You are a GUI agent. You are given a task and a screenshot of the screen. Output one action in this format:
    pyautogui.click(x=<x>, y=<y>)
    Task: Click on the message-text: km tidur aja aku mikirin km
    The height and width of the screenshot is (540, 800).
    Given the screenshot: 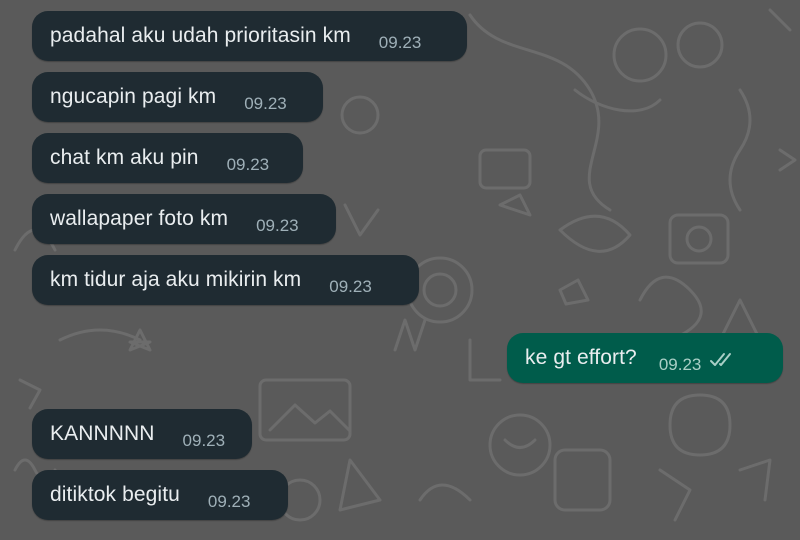 What is the action you would take?
    pyautogui.click(x=176, y=279)
    